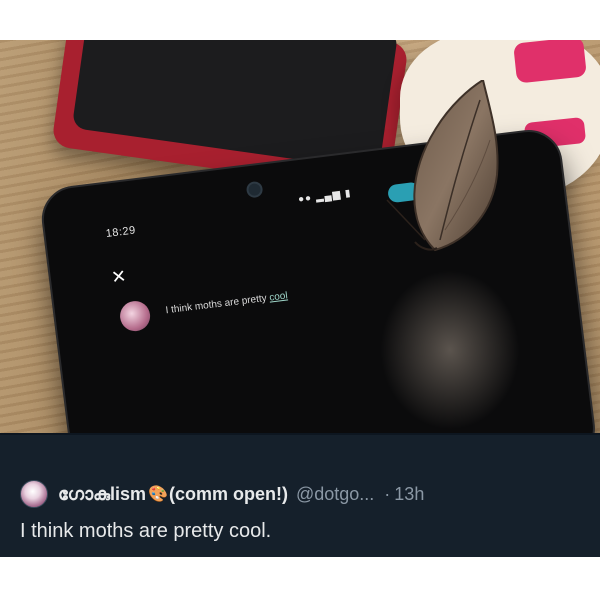  Describe the element at coordinates (278, 297) in the screenshot. I see `phone-reply-link: cool` at that location.